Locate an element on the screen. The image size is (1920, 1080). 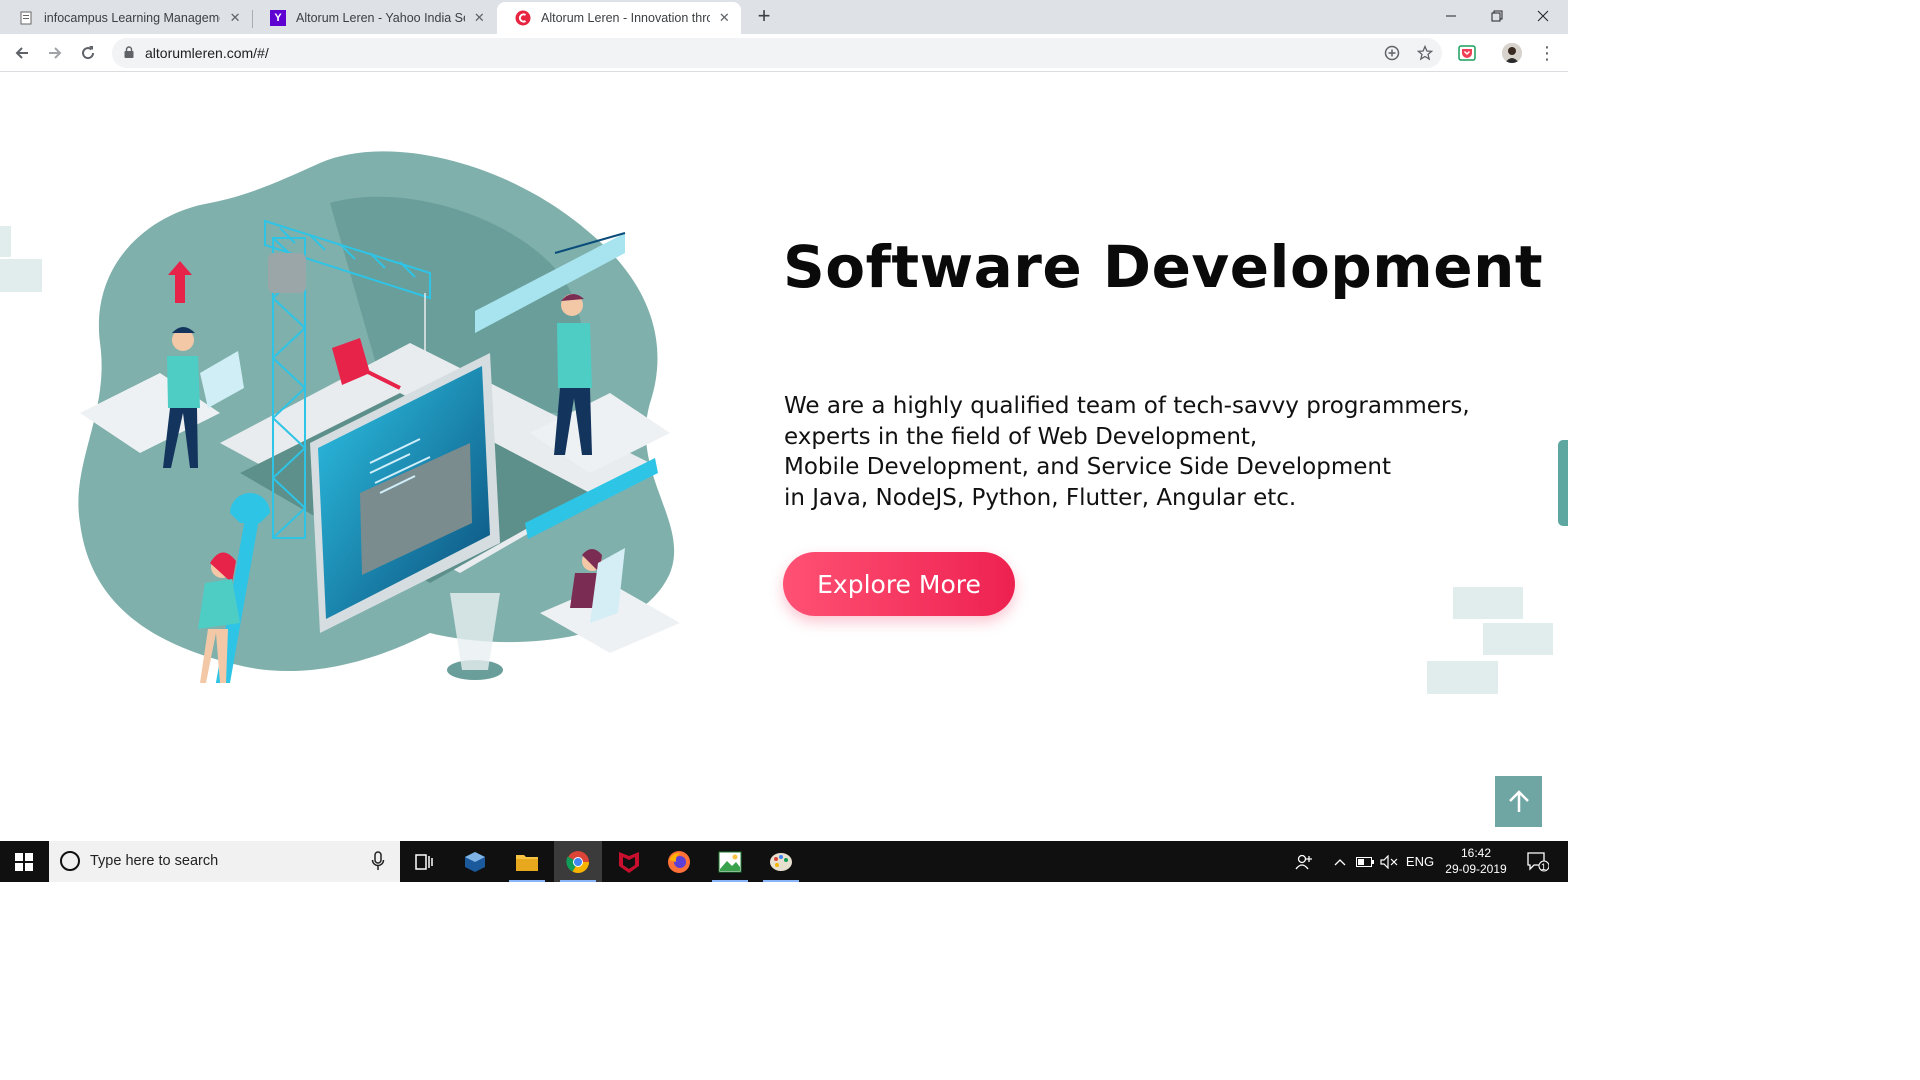
windows-taskbar: Type here to search ENG 16:42 29-09-2019 is located at coordinates (784, 861).